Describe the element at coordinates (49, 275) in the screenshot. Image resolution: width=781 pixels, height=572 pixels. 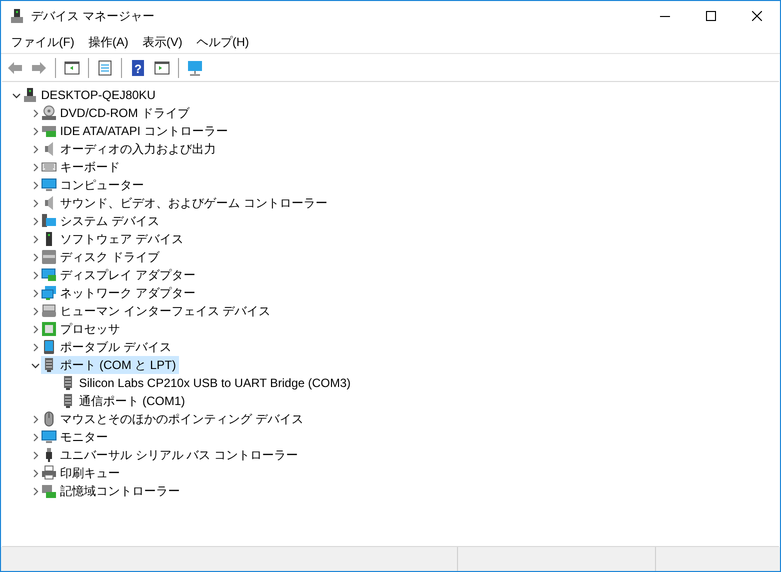
I see `display-adapter-icon` at that location.